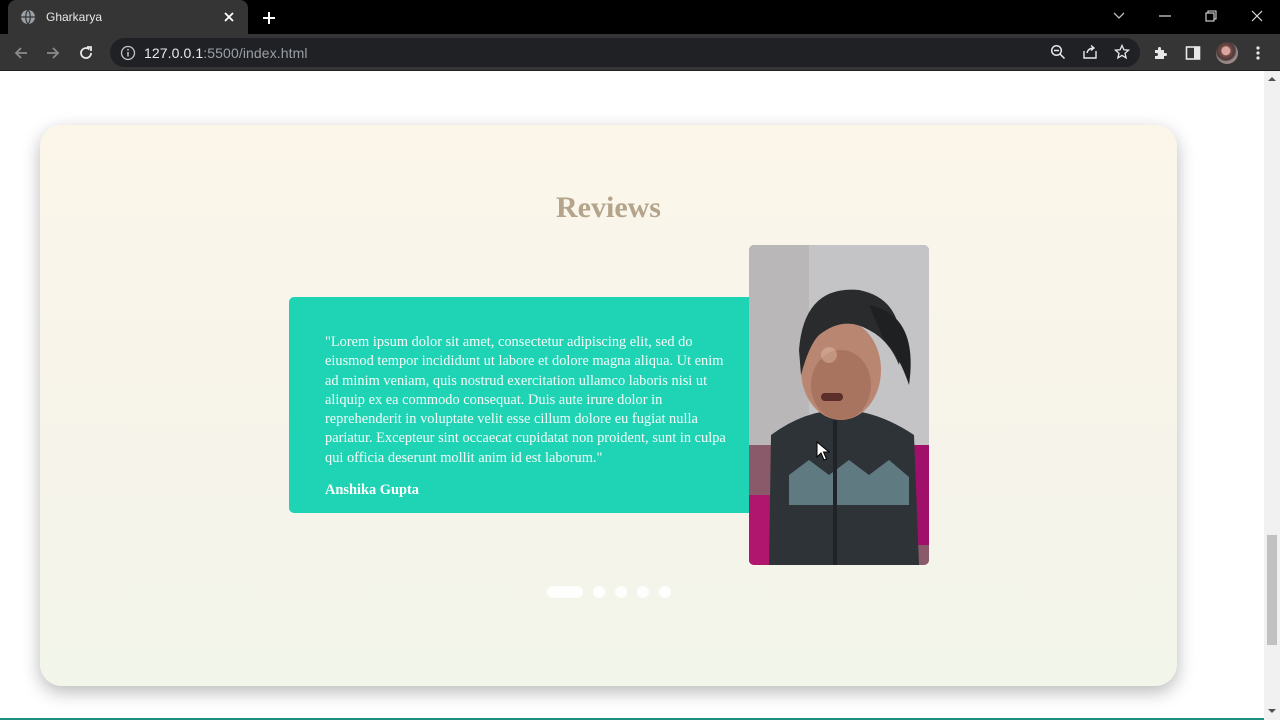  I want to click on plus-icon, so click(269, 18).